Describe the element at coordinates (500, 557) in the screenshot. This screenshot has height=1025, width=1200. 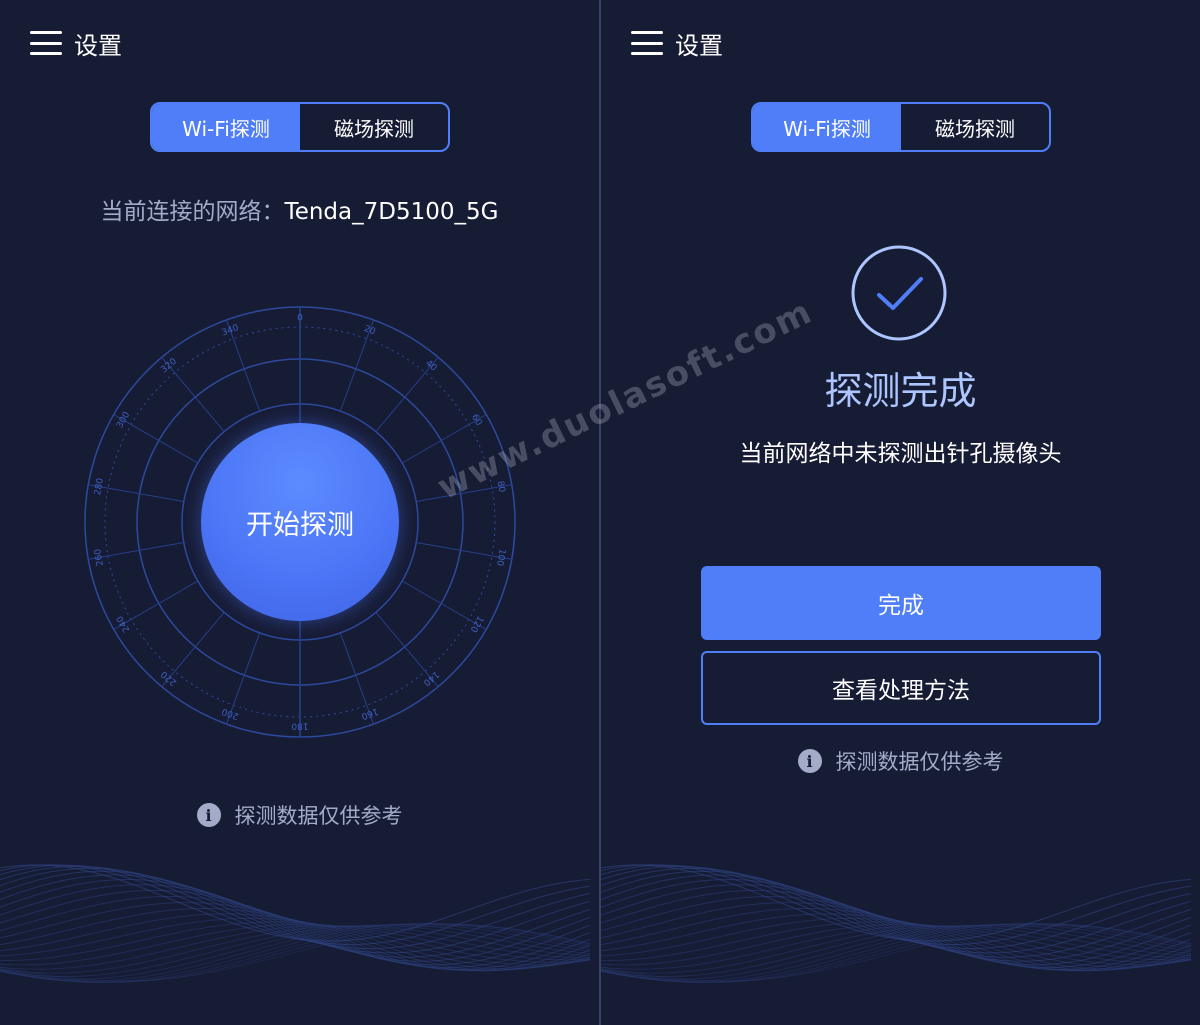
I see `dial-tick-label: 100` at that location.